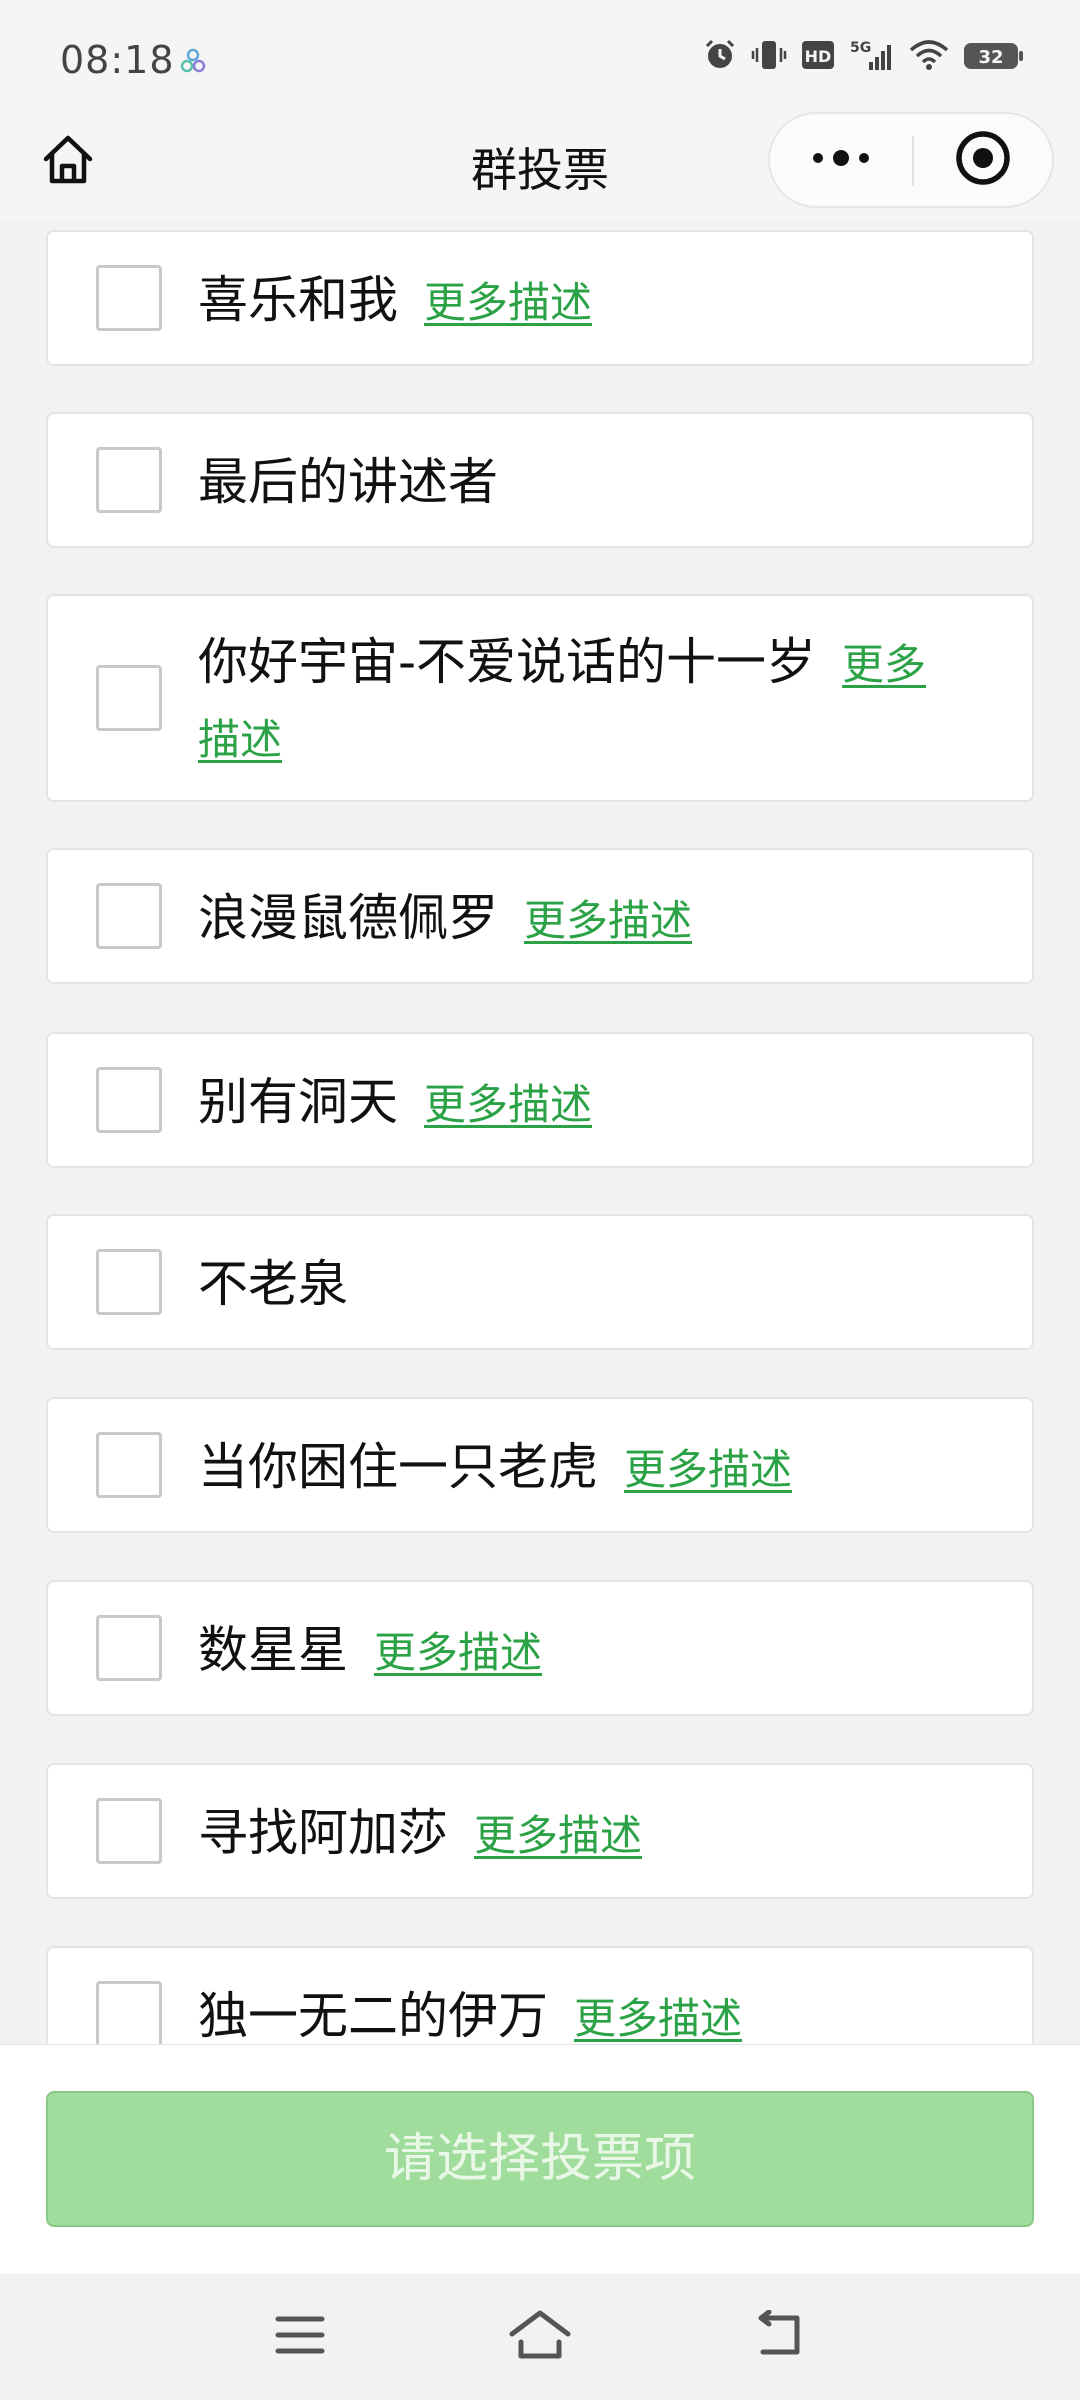 This screenshot has width=1080, height=2400. I want to click on option-label: 你好宇宙-不爱说话的十一岁, so click(507, 662).